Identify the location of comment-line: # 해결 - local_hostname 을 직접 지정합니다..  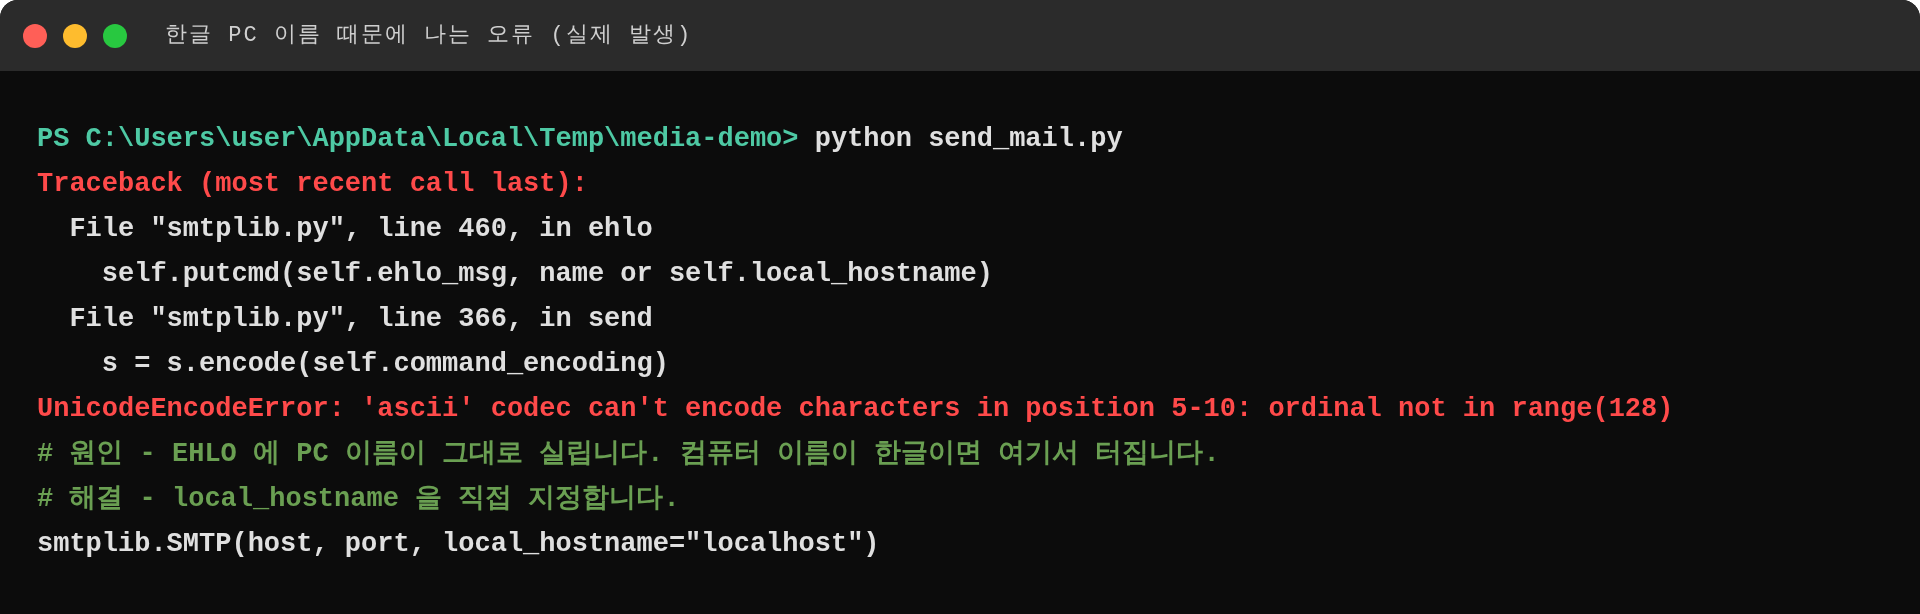
(358, 499).